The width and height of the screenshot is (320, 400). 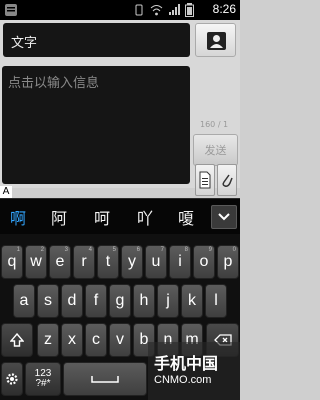 I want to click on ime-mode-indicator: A, so click(x=6, y=192).